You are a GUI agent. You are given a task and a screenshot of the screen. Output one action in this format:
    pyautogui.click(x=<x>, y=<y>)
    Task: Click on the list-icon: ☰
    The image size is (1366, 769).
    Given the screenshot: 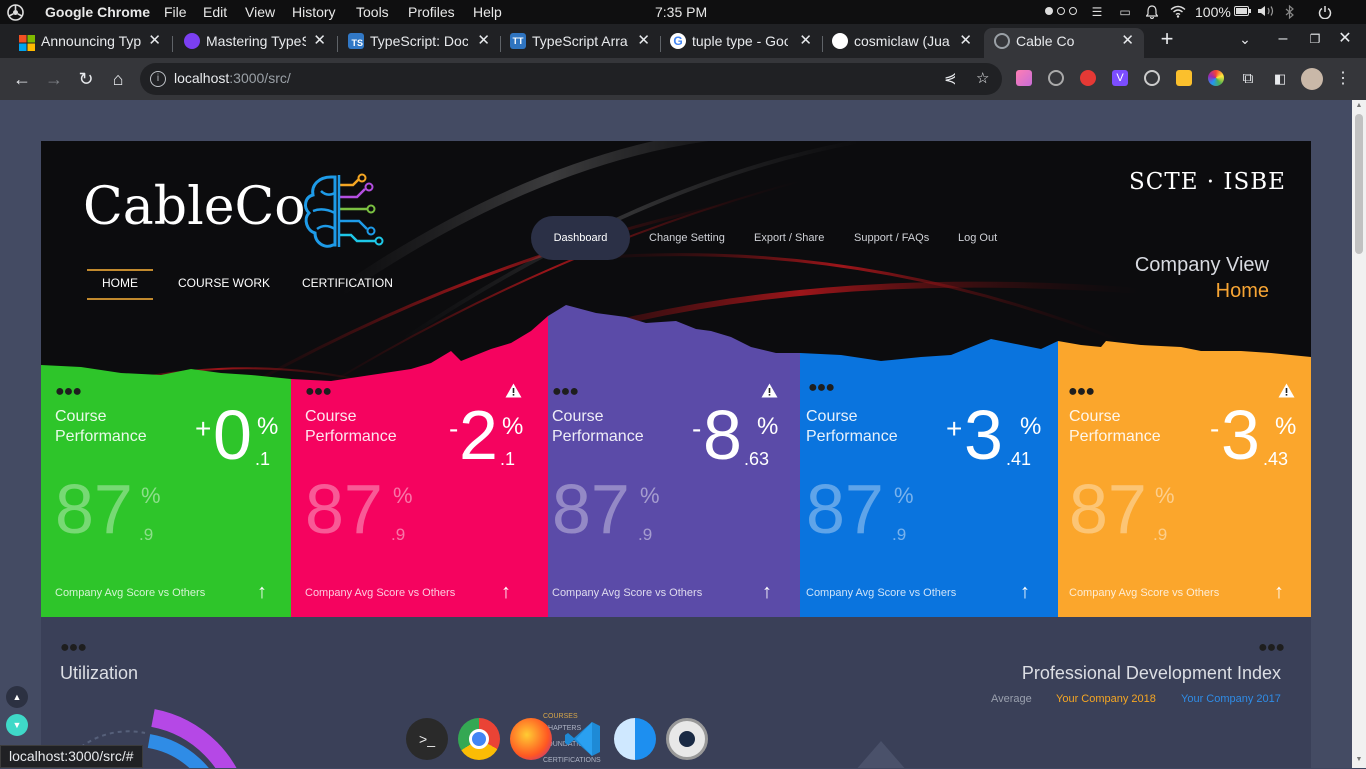 What is the action you would take?
    pyautogui.click(x=1097, y=12)
    